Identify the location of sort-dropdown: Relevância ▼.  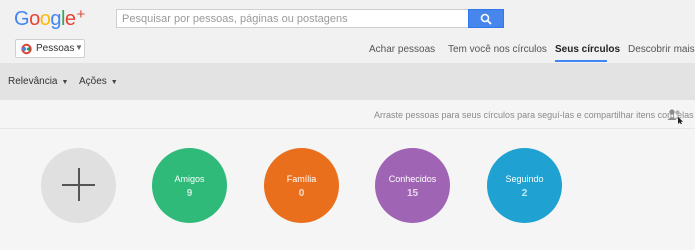
(38, 81).